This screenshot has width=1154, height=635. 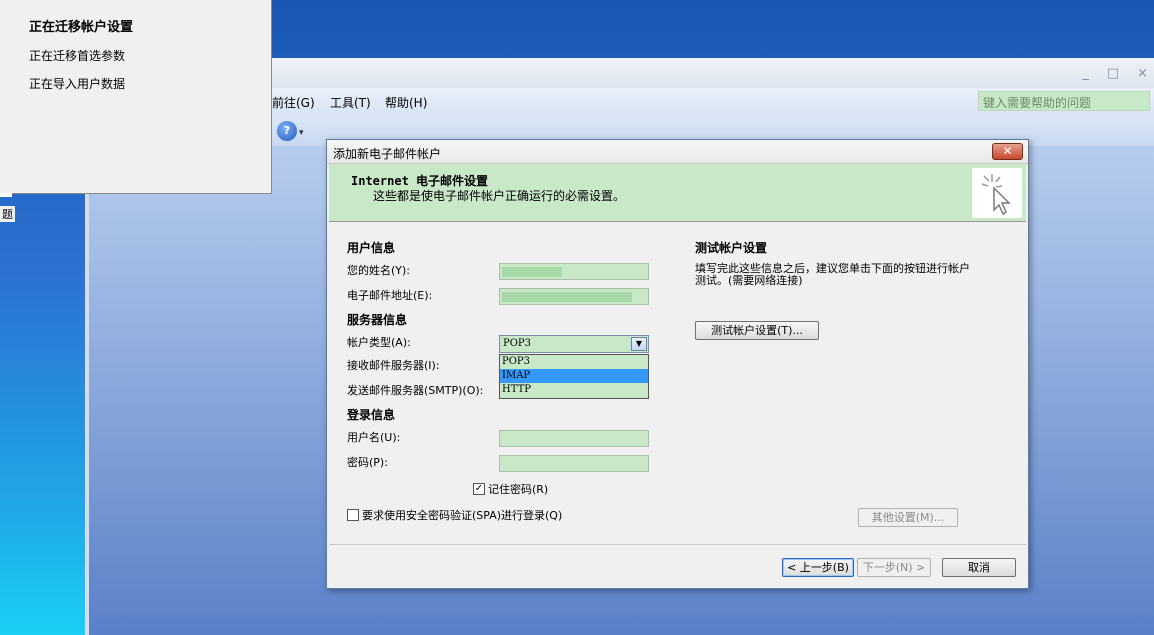 What do you see at coordinates (353, 515) in the screenshot?
I see `checkbox-box` at bounding box center [353, 515].